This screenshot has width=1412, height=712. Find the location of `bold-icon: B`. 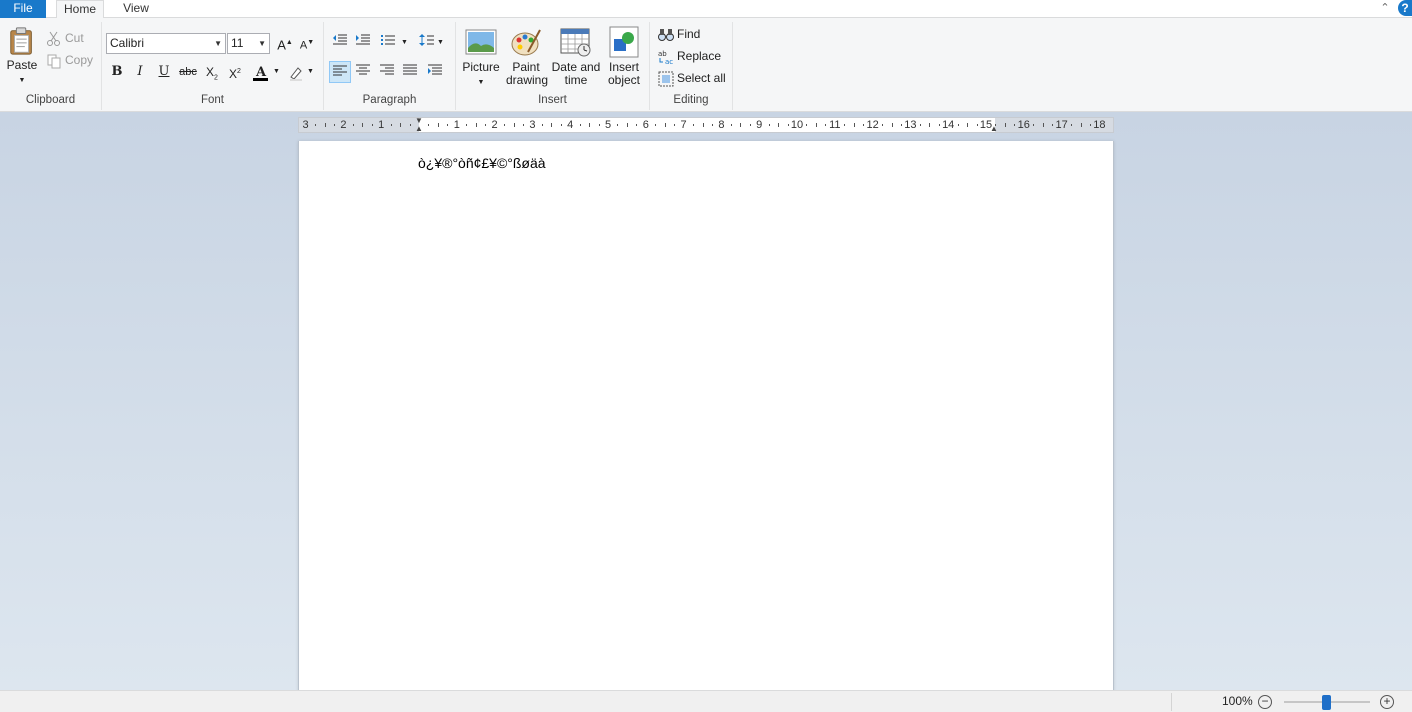

bold-icon: B is located at coordinates (117, 72).